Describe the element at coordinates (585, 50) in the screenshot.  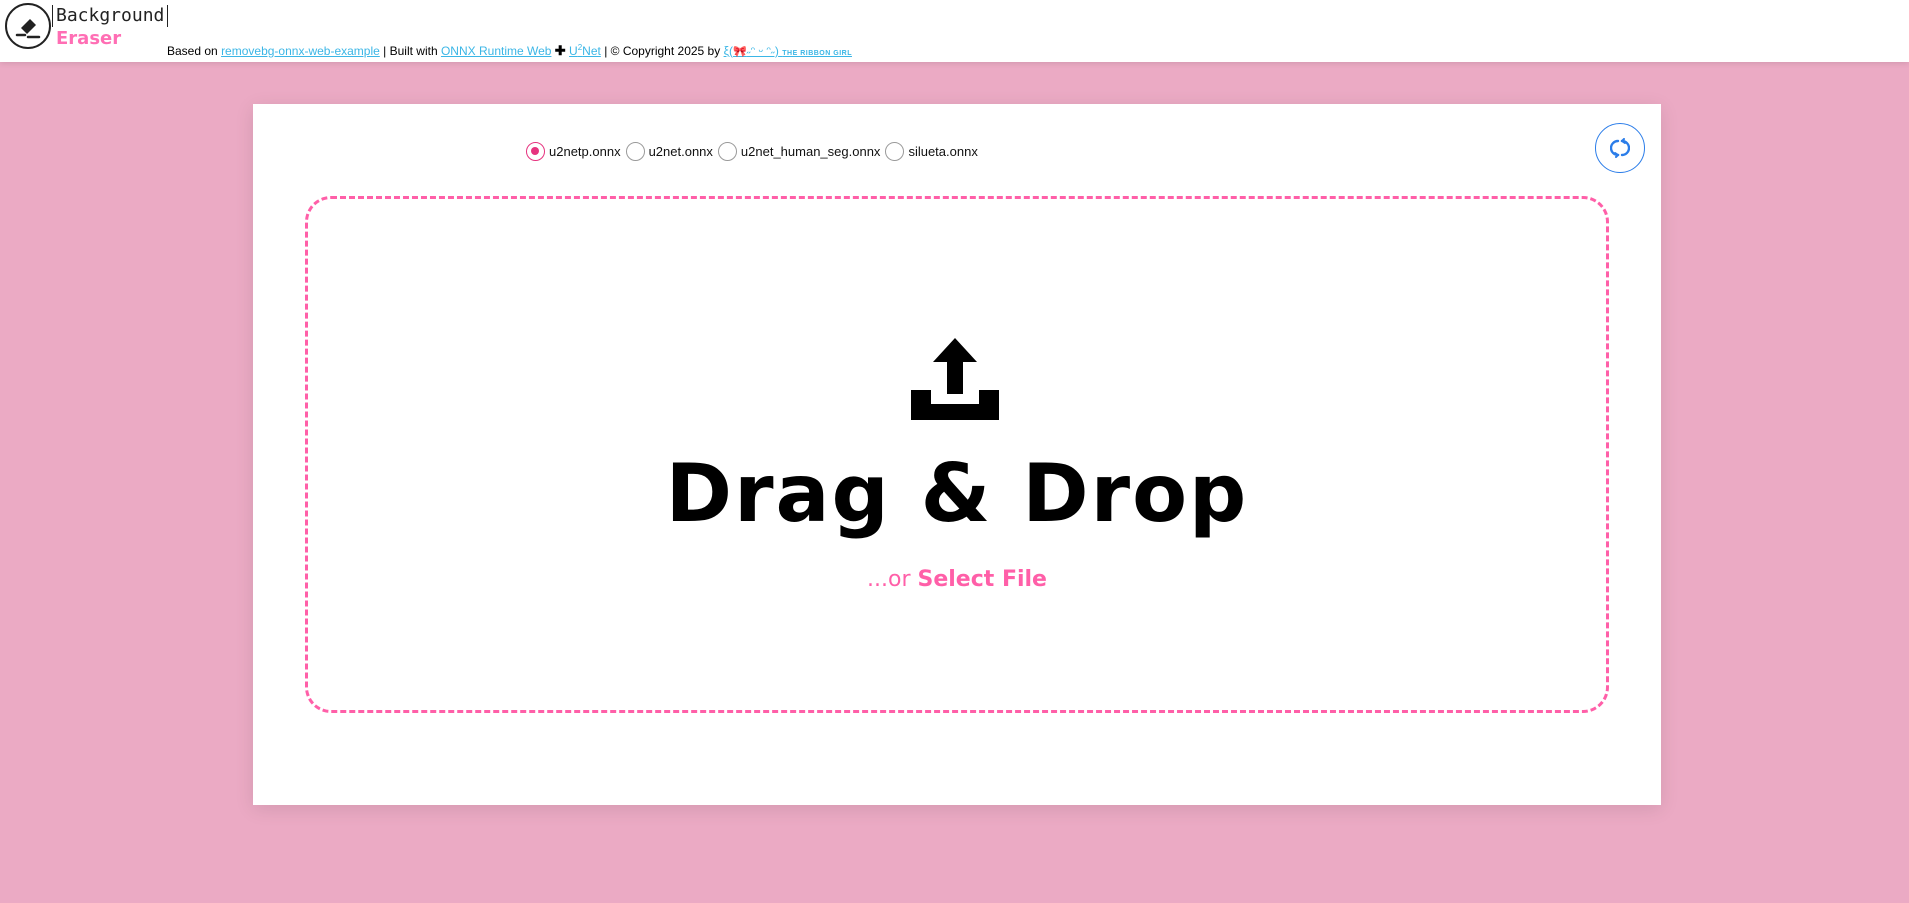
I see `link-u2net: U2Net` at that location.